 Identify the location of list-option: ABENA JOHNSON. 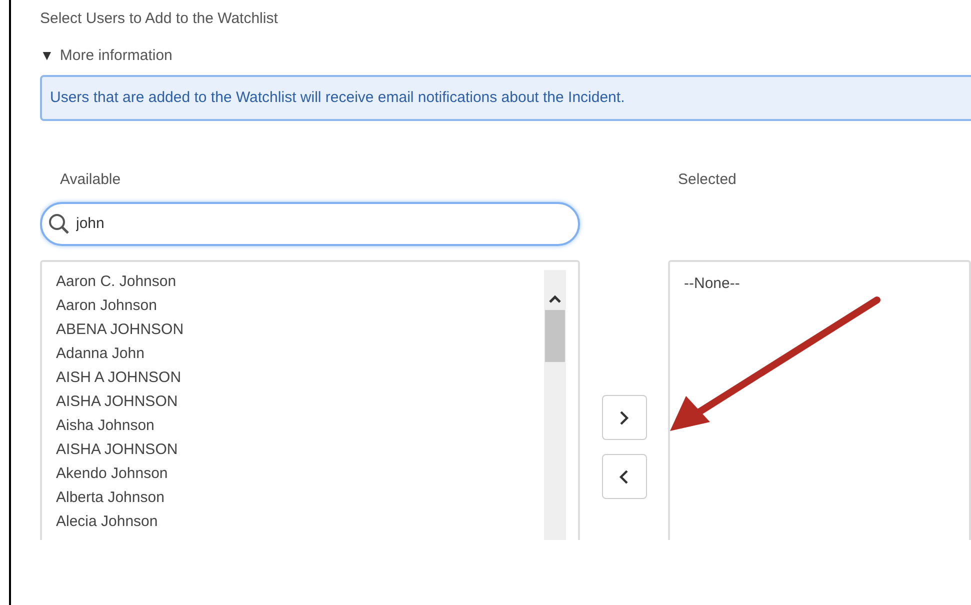
(120, 330).